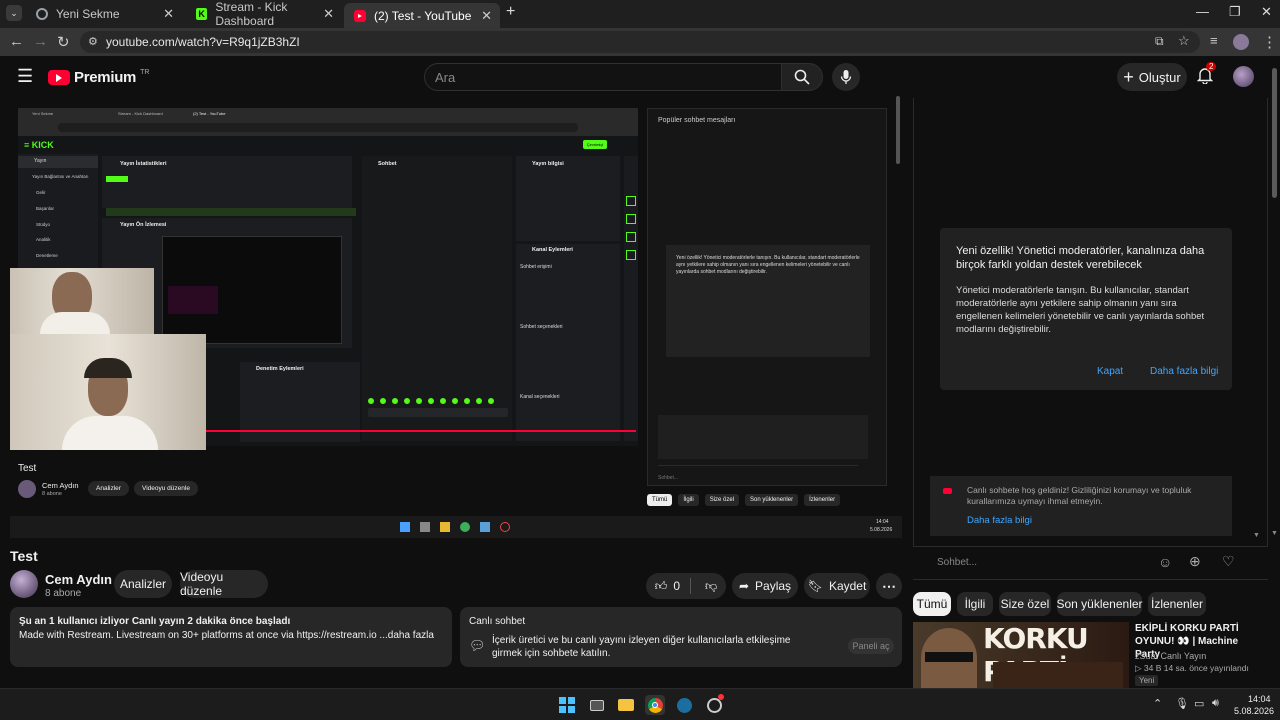  I want to click on inner-menu-item: Analitik, so click(43, 239).